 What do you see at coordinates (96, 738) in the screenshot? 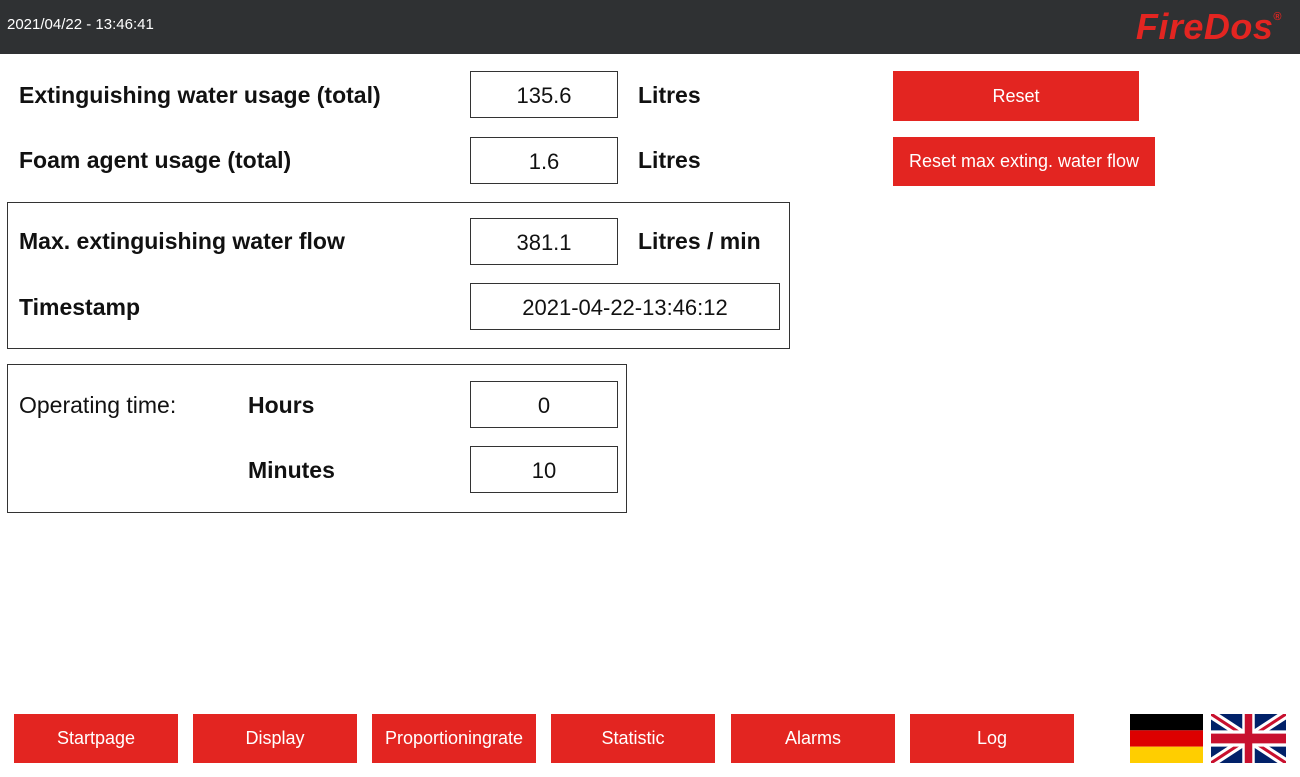
I see `nav-startpage-button: Startpage` at bounding box center [96, 738].